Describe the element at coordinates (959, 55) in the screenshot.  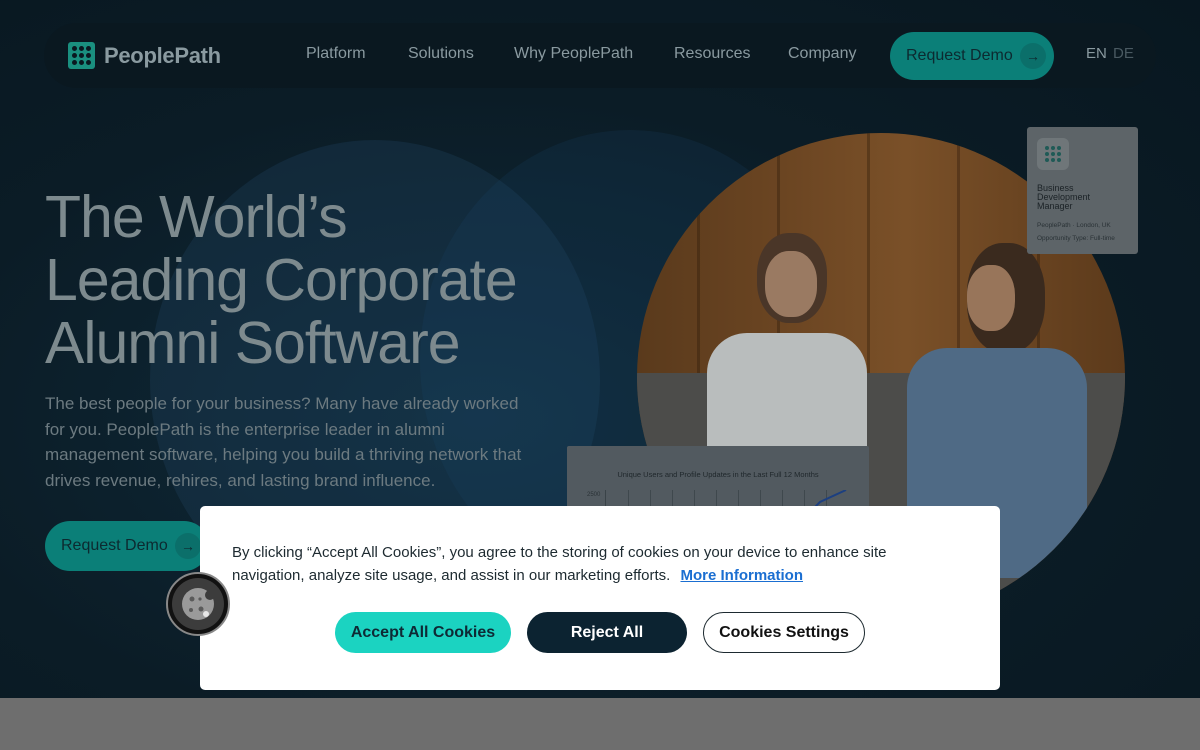
I see `nav-request-demo-label: Request Demo` at that location.